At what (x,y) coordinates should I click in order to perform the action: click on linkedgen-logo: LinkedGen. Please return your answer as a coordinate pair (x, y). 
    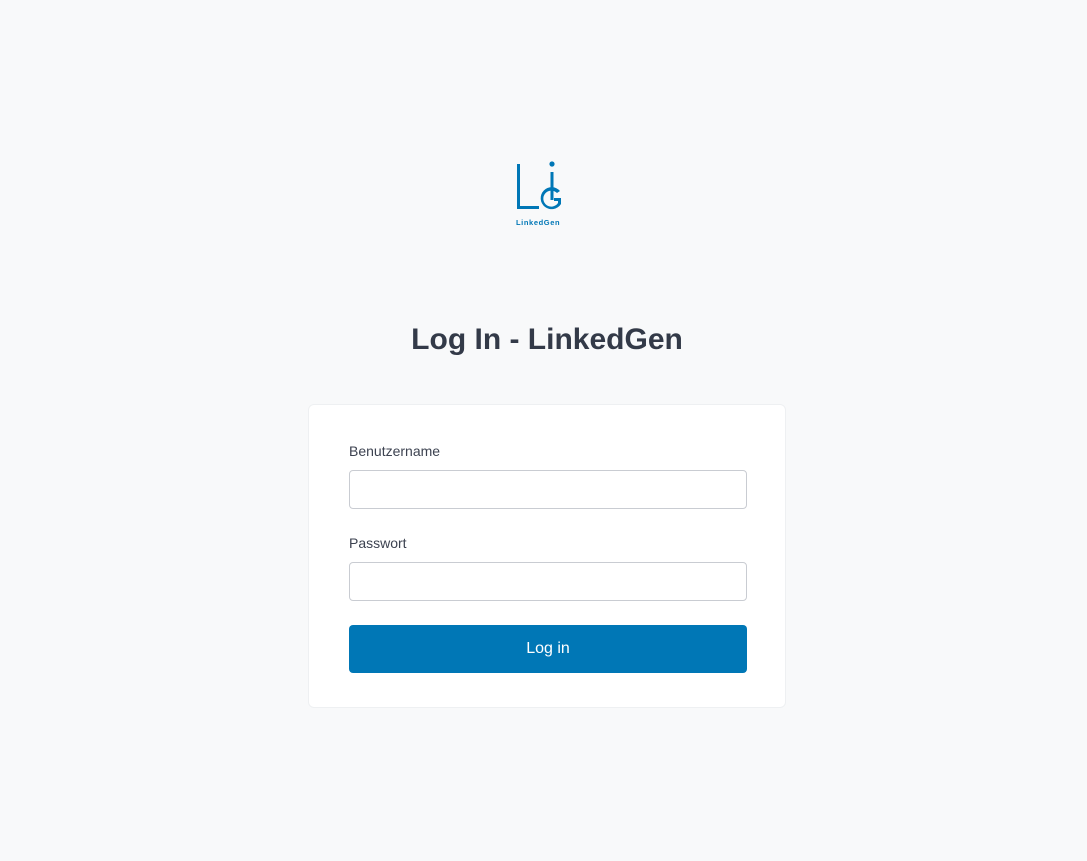
    Looking at the image, I should click on (544, 194).